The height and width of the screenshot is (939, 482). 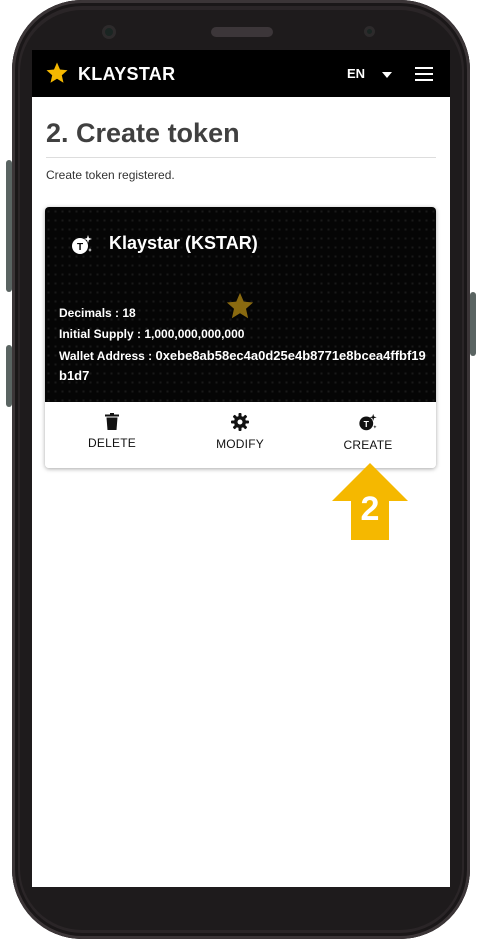 I want to click on token-name: Klaystar (KSTAR), so click(x=183, y=243).